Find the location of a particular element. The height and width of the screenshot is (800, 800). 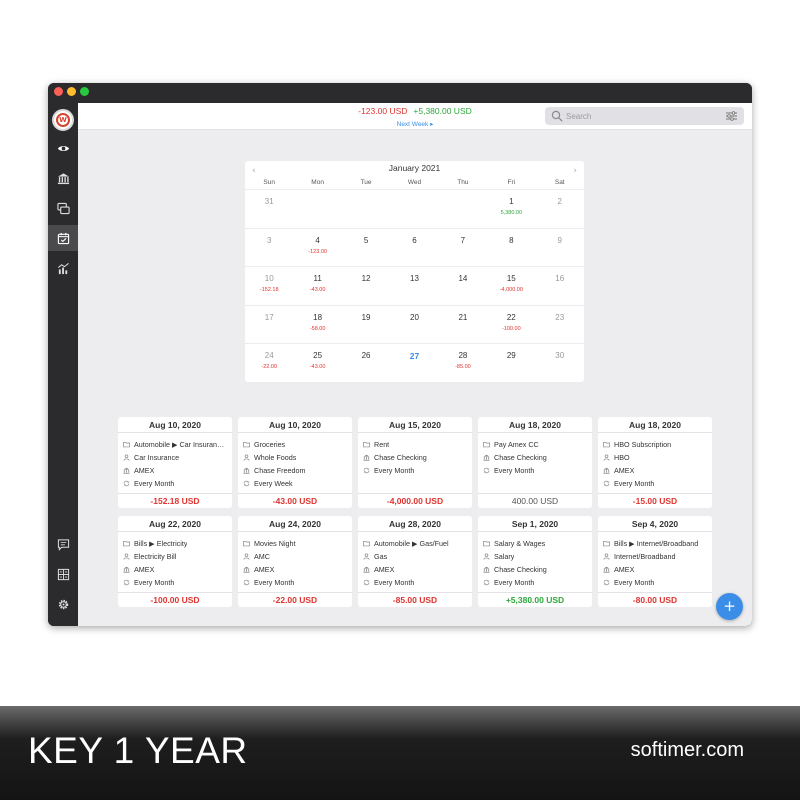

calendar-day: 11 -43.00 is located at coordinates (317, 286).